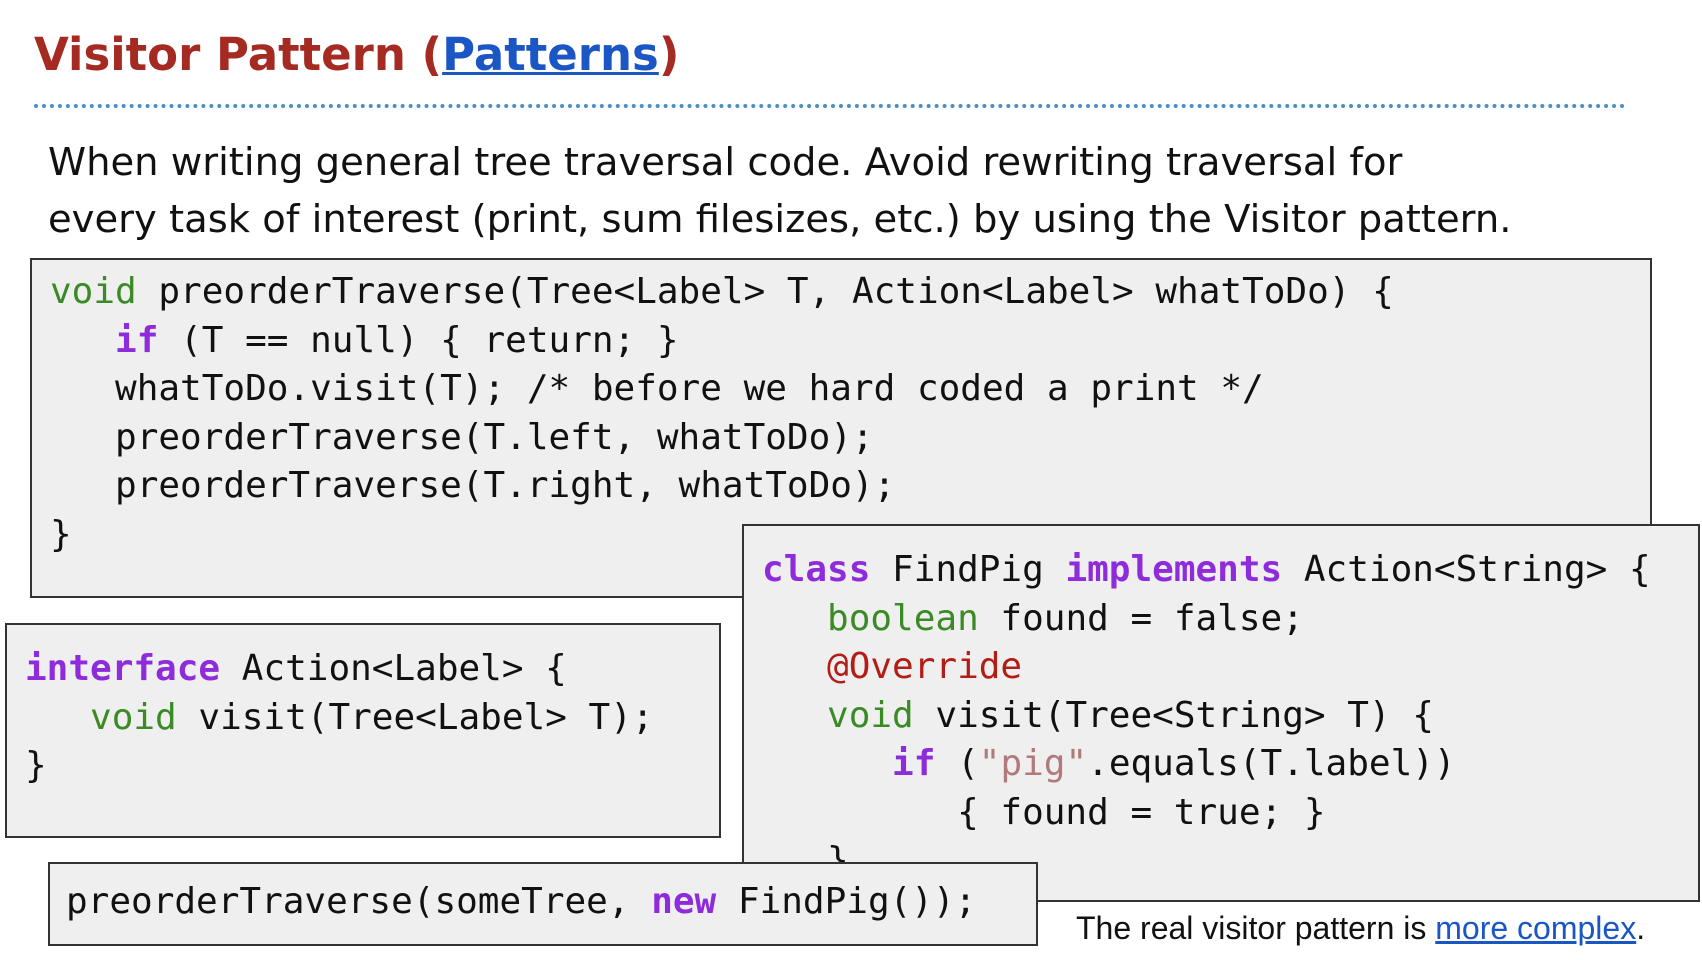  I want to click on string-literal: "pig", so click(1033, 763).